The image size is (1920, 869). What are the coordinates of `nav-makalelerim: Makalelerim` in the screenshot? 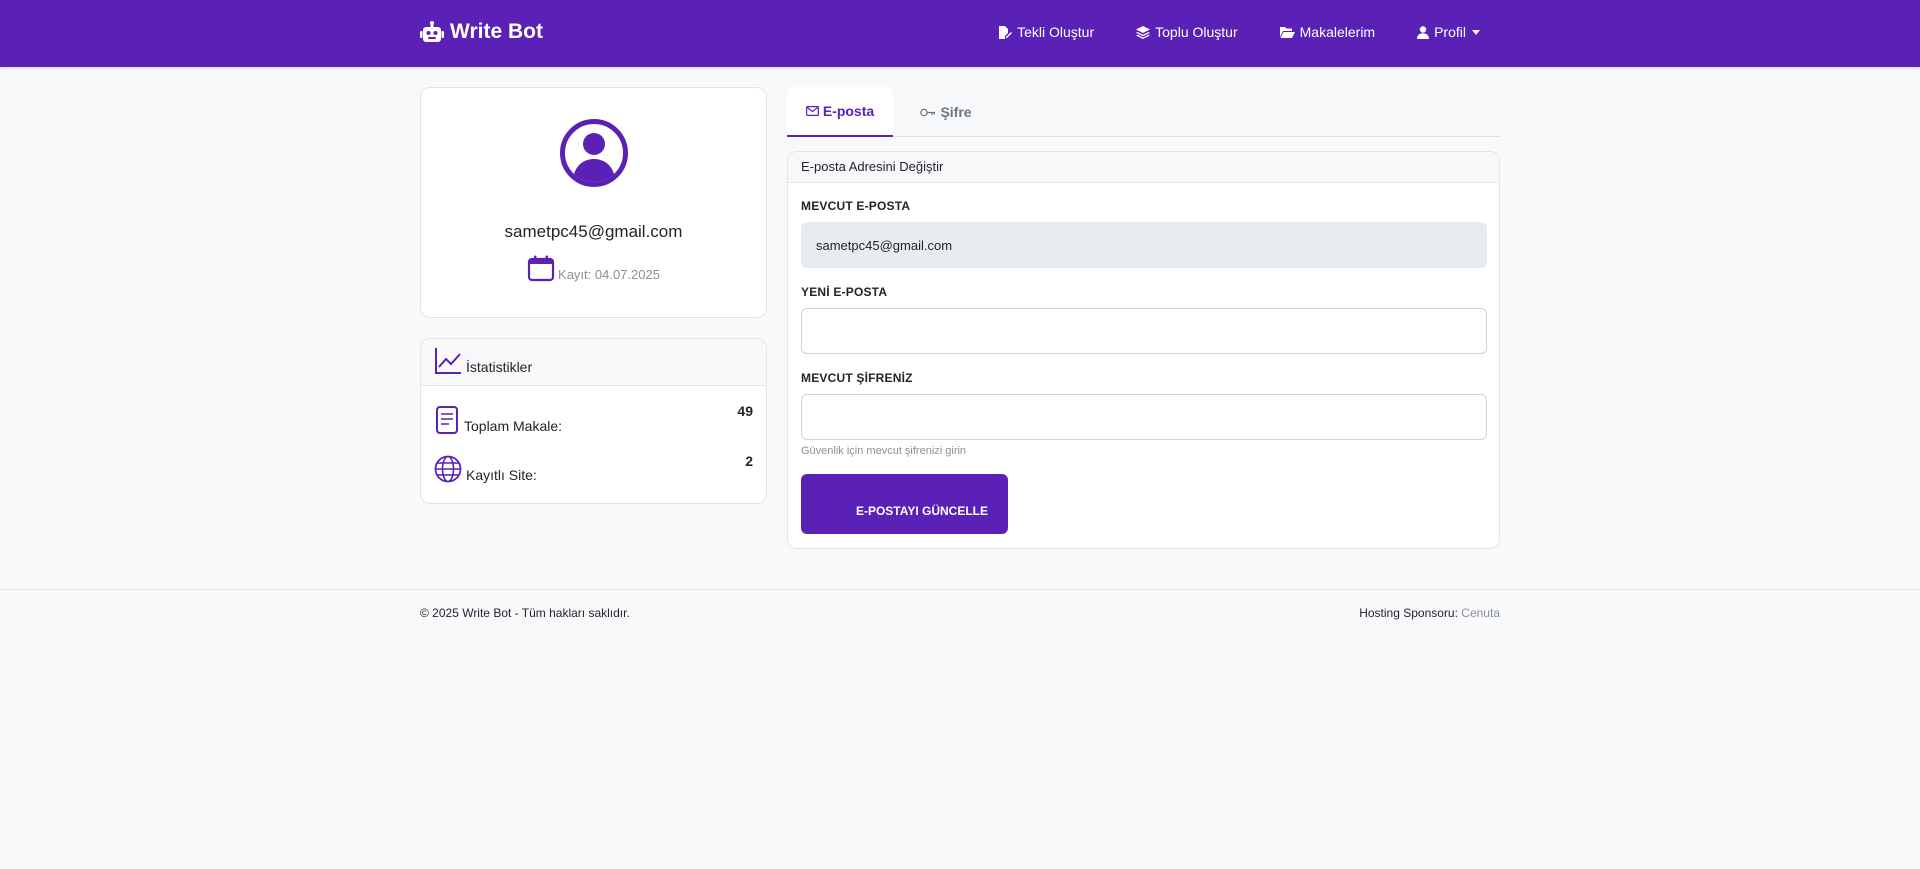 It's located at (1327, 32).